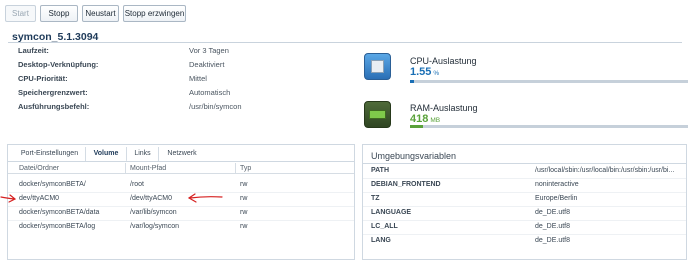 The height and width of the screenshot is (264, 690). Describe the element at coordinates (50, 154) in the screenshot. I see `tab-port-settings: Port-Einstellungen` at that location.